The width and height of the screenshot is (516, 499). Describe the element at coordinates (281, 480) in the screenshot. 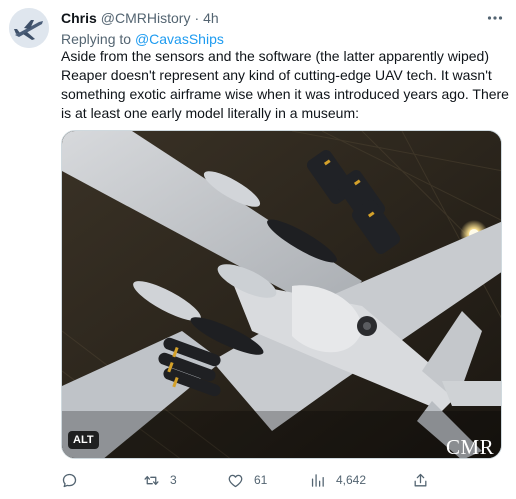

I see `tweet-actions: 3 61 4,642` at that location.